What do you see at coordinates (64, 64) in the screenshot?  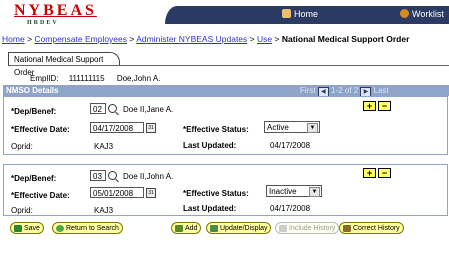 I see `tab-national-medical-support-order: National Medical Support Order` at bounding box center [64, 64].